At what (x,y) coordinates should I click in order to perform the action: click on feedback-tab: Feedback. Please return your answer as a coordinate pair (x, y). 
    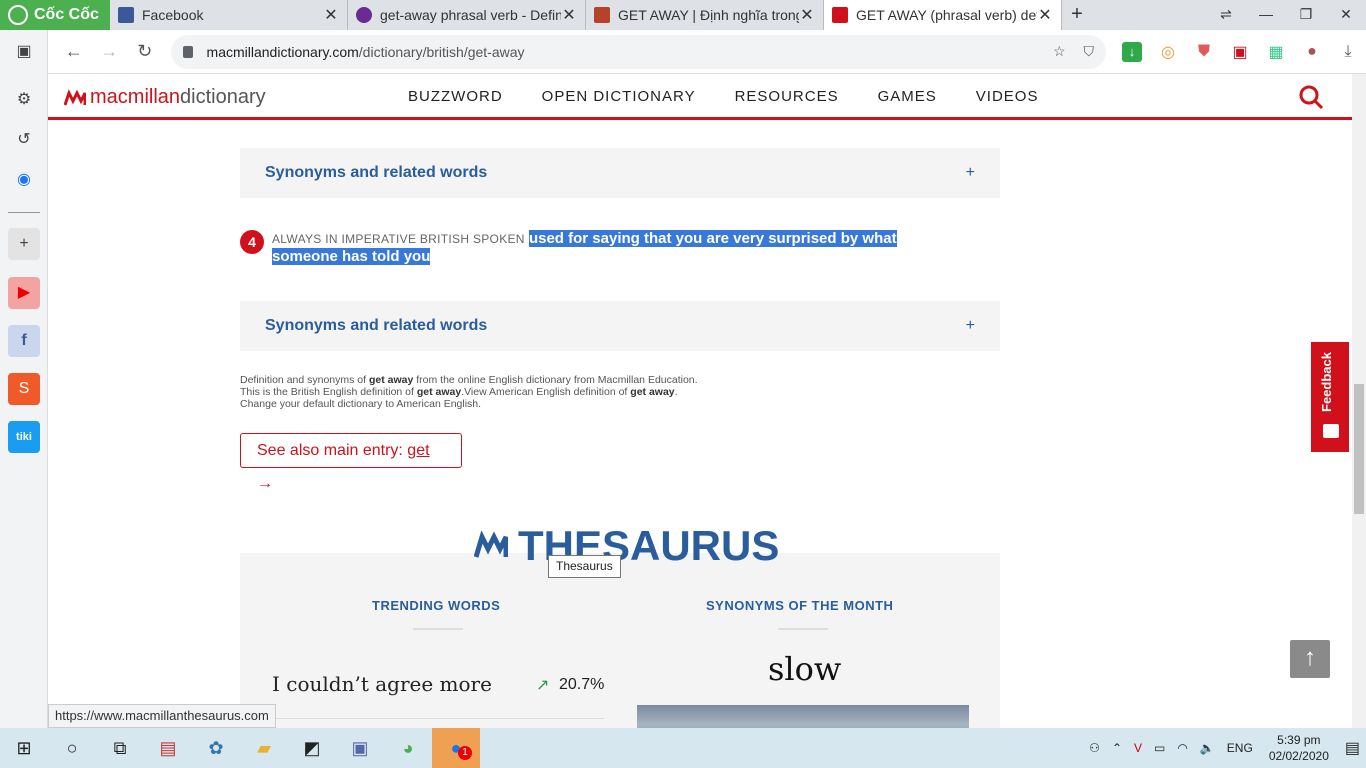
    Looking at the image, I should click on (1330, 397).